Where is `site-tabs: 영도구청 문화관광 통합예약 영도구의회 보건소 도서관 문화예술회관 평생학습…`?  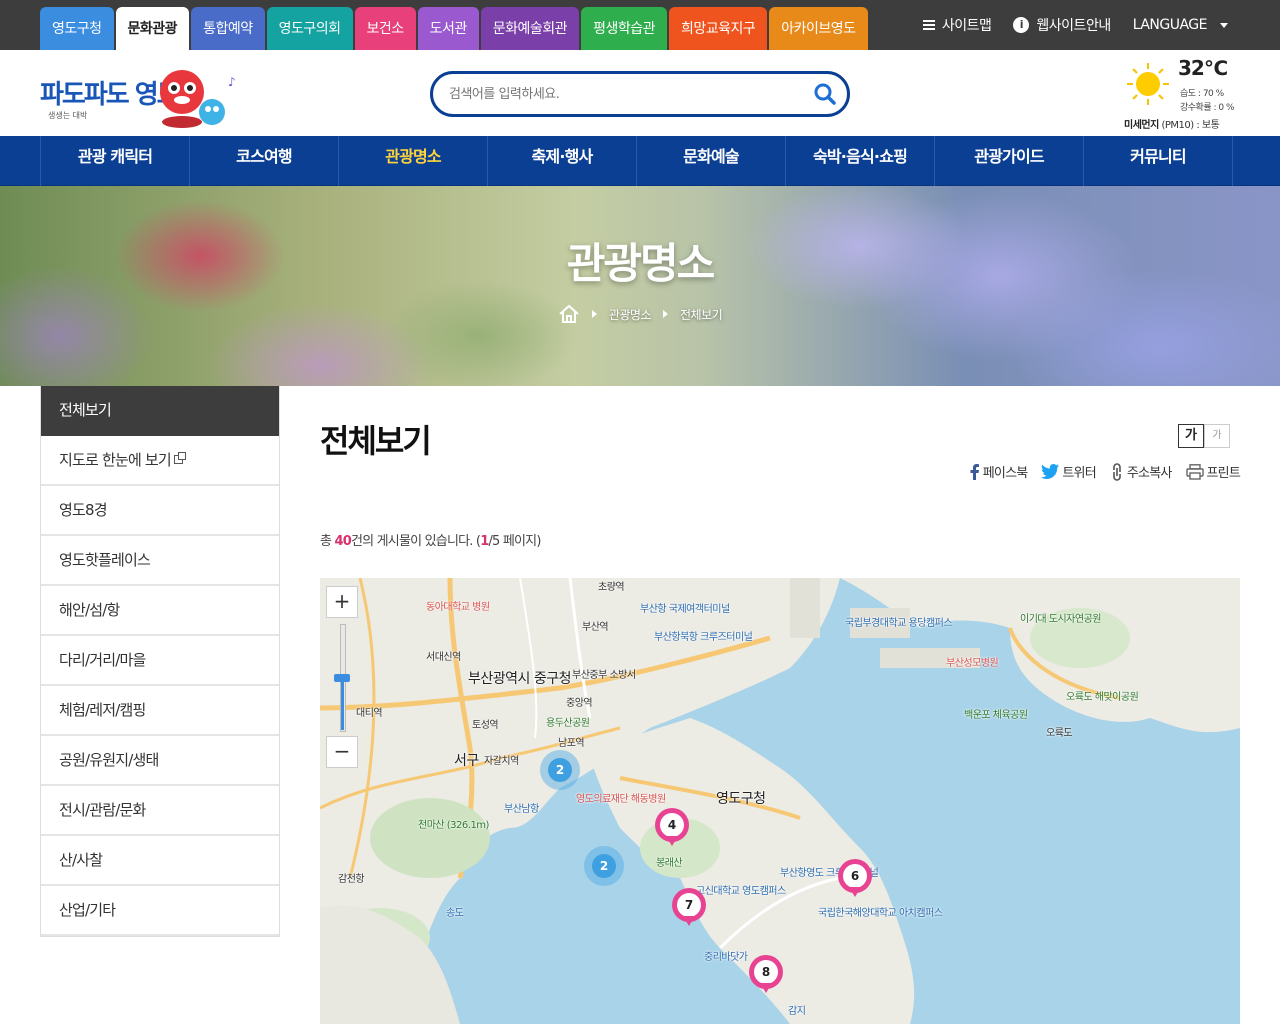
site-tabs: 영도구청 문화관광 통합예약 영도구의회 보건소 도서관 문화예술회관 평생학습… is located at coordinates (454, 28).